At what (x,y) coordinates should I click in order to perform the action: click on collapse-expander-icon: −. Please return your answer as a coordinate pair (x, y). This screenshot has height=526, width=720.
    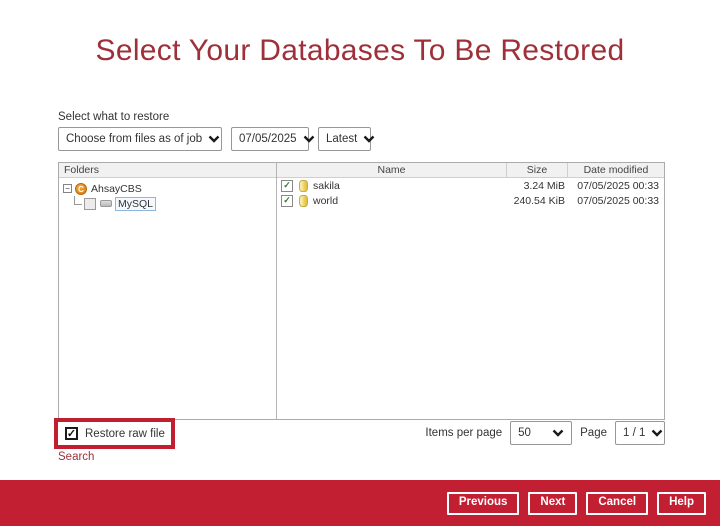
    Looking at the image, I should click on (67, 188).